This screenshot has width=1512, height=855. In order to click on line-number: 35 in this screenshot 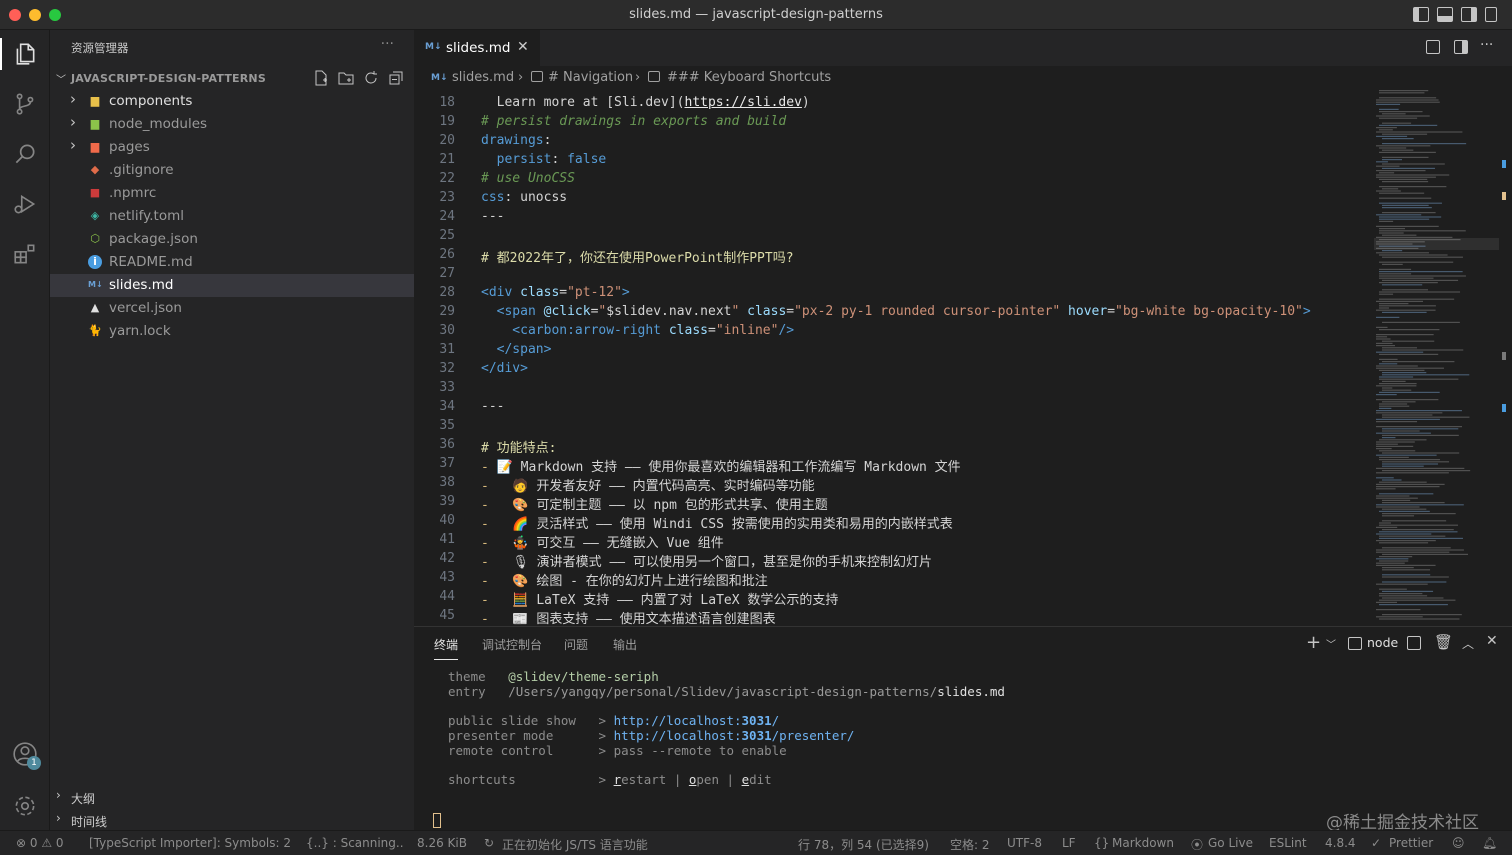, I will do `click(447, 425)`.